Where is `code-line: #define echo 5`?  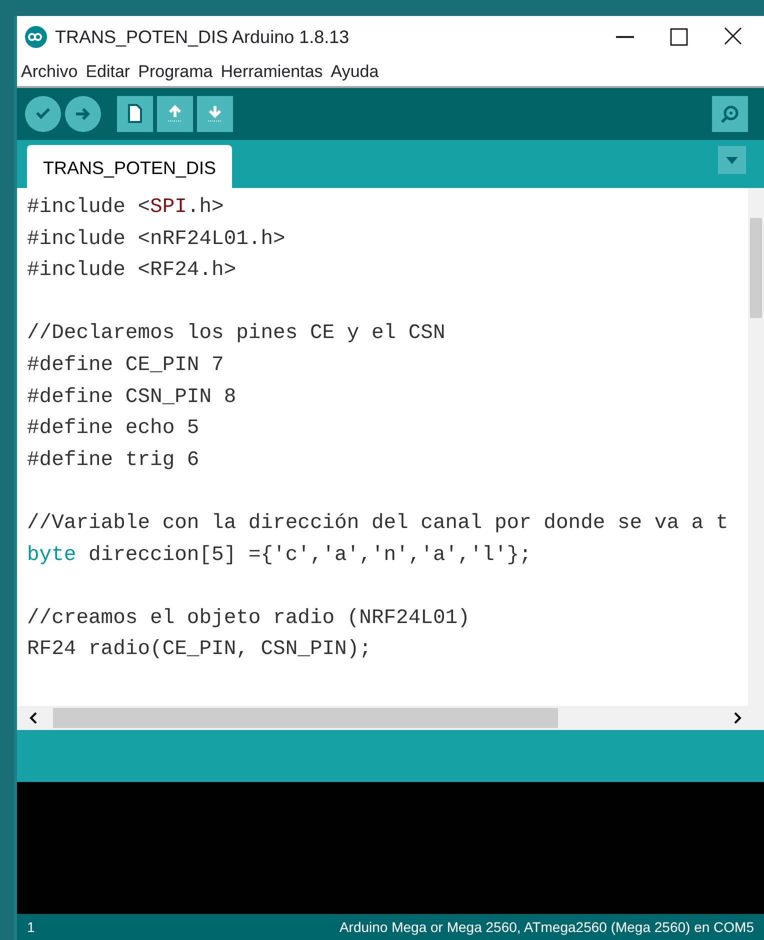 code-line: #define echo 5 is located at coordinates (113, 429).